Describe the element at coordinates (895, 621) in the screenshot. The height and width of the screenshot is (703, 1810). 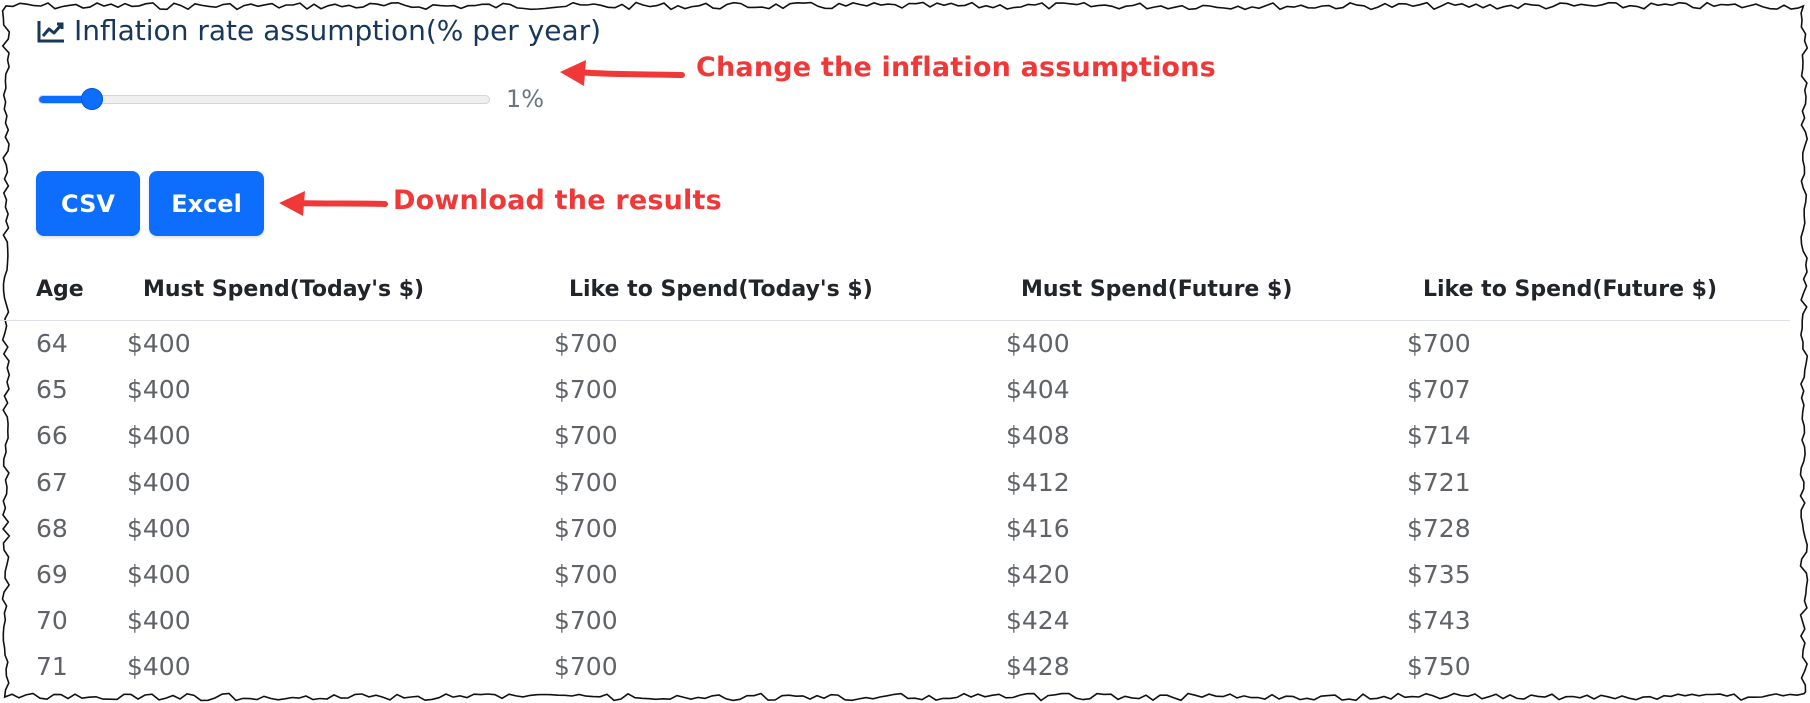
I see `table-row: 70 $400 $700 $424 $743` at that location.